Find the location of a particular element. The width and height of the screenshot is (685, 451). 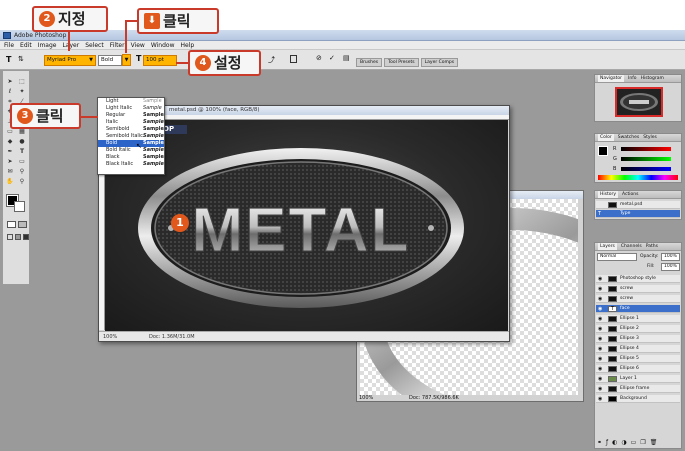

layer-row-selected: ◉ Tface is located at coordinates (638, 309).